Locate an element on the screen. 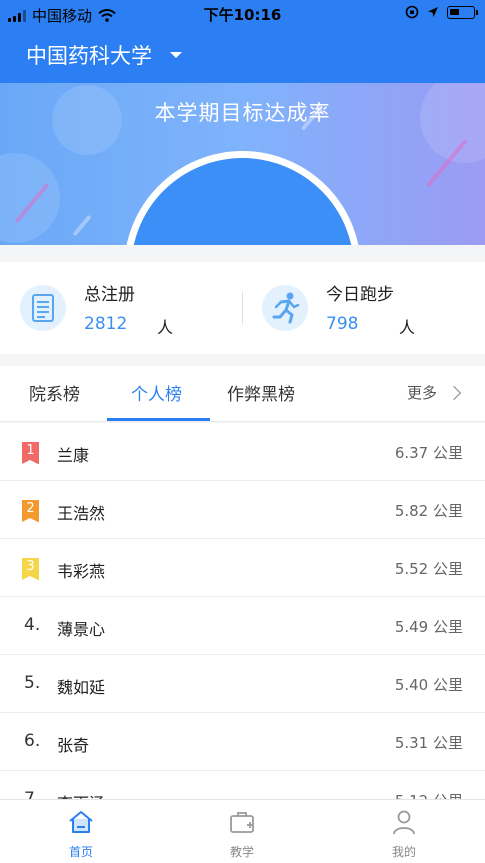 Image resolution: width=485 pixels, height=863 pixels. ranking-row: 4. 薄景心 5.49 公里 is located at coordinates (242, 626).